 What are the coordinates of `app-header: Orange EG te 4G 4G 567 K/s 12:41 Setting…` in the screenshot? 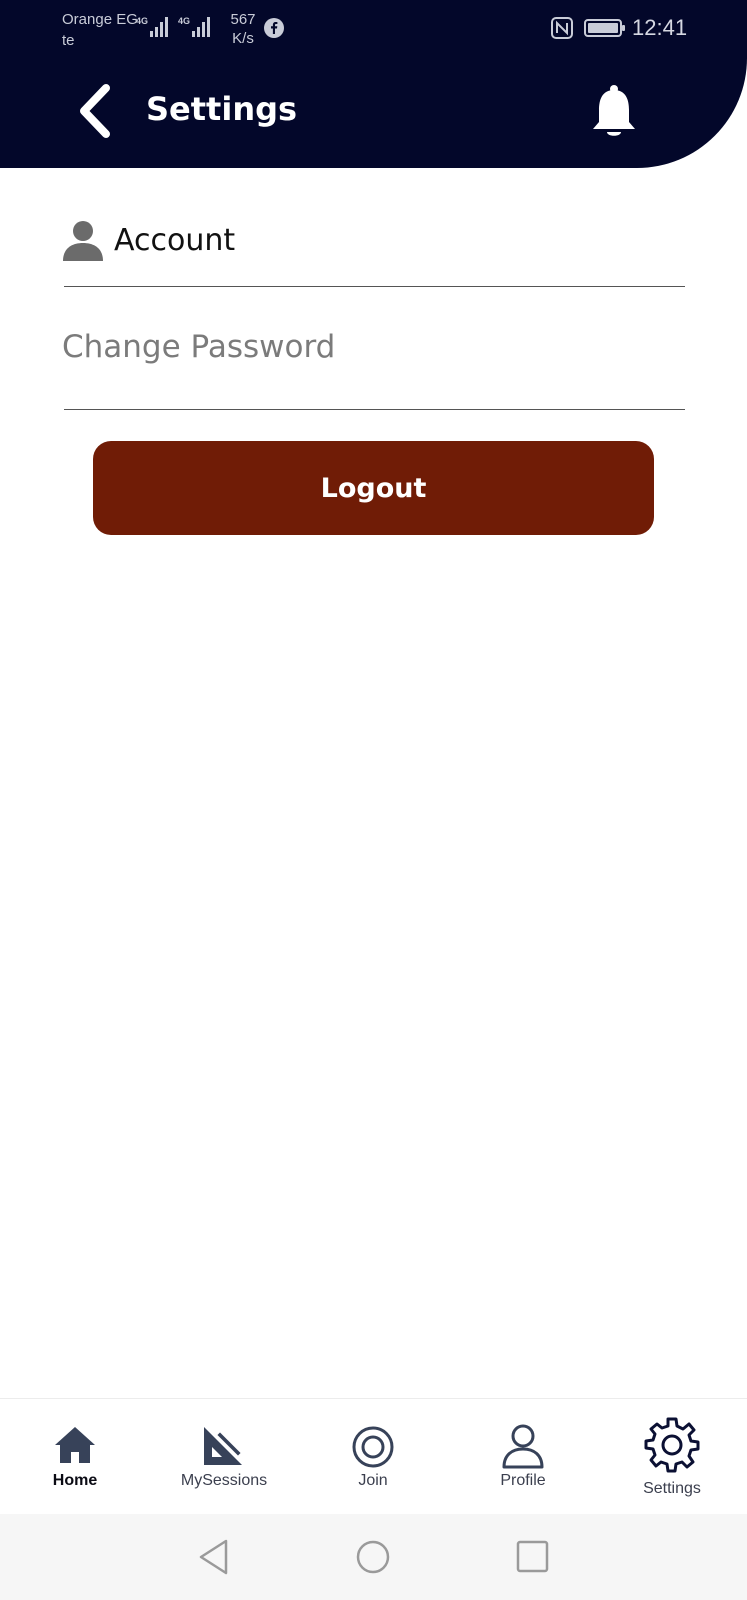 It's located at (373, 84).